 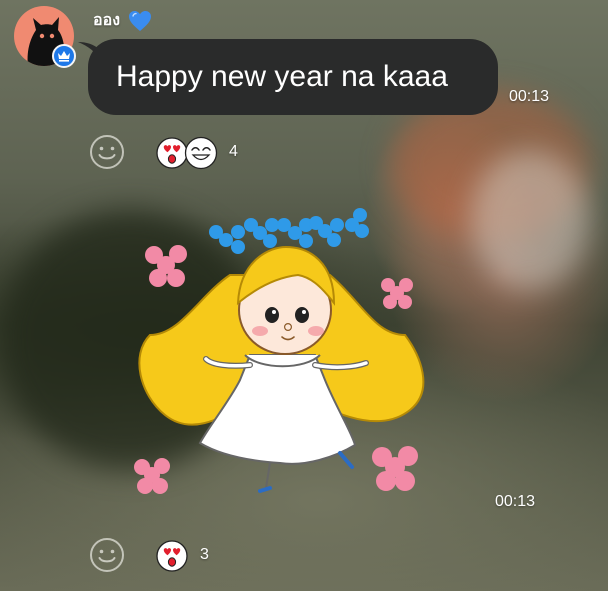 I want to click on message-time: 00:13, so click(x=529, y=96).